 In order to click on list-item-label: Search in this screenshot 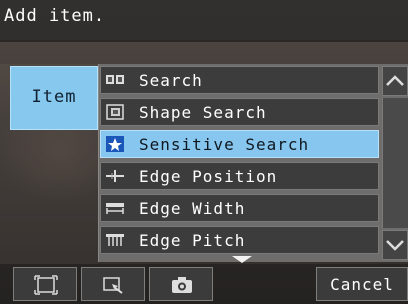, I will do `click(171, 80)`.